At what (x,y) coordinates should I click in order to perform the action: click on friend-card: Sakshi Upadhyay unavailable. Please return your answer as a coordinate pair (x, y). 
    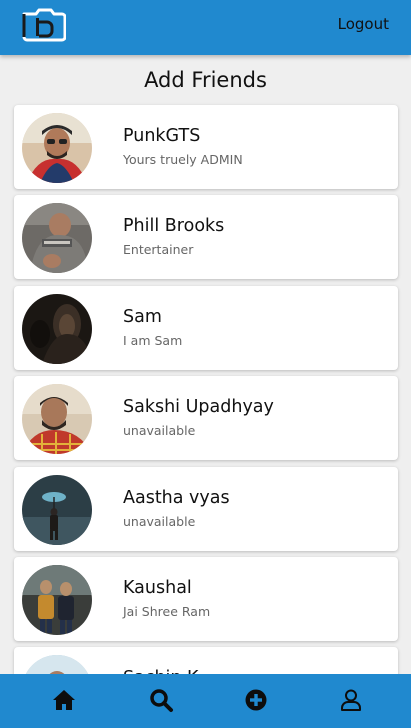
    Looking at the image, I should click on (206, 418).